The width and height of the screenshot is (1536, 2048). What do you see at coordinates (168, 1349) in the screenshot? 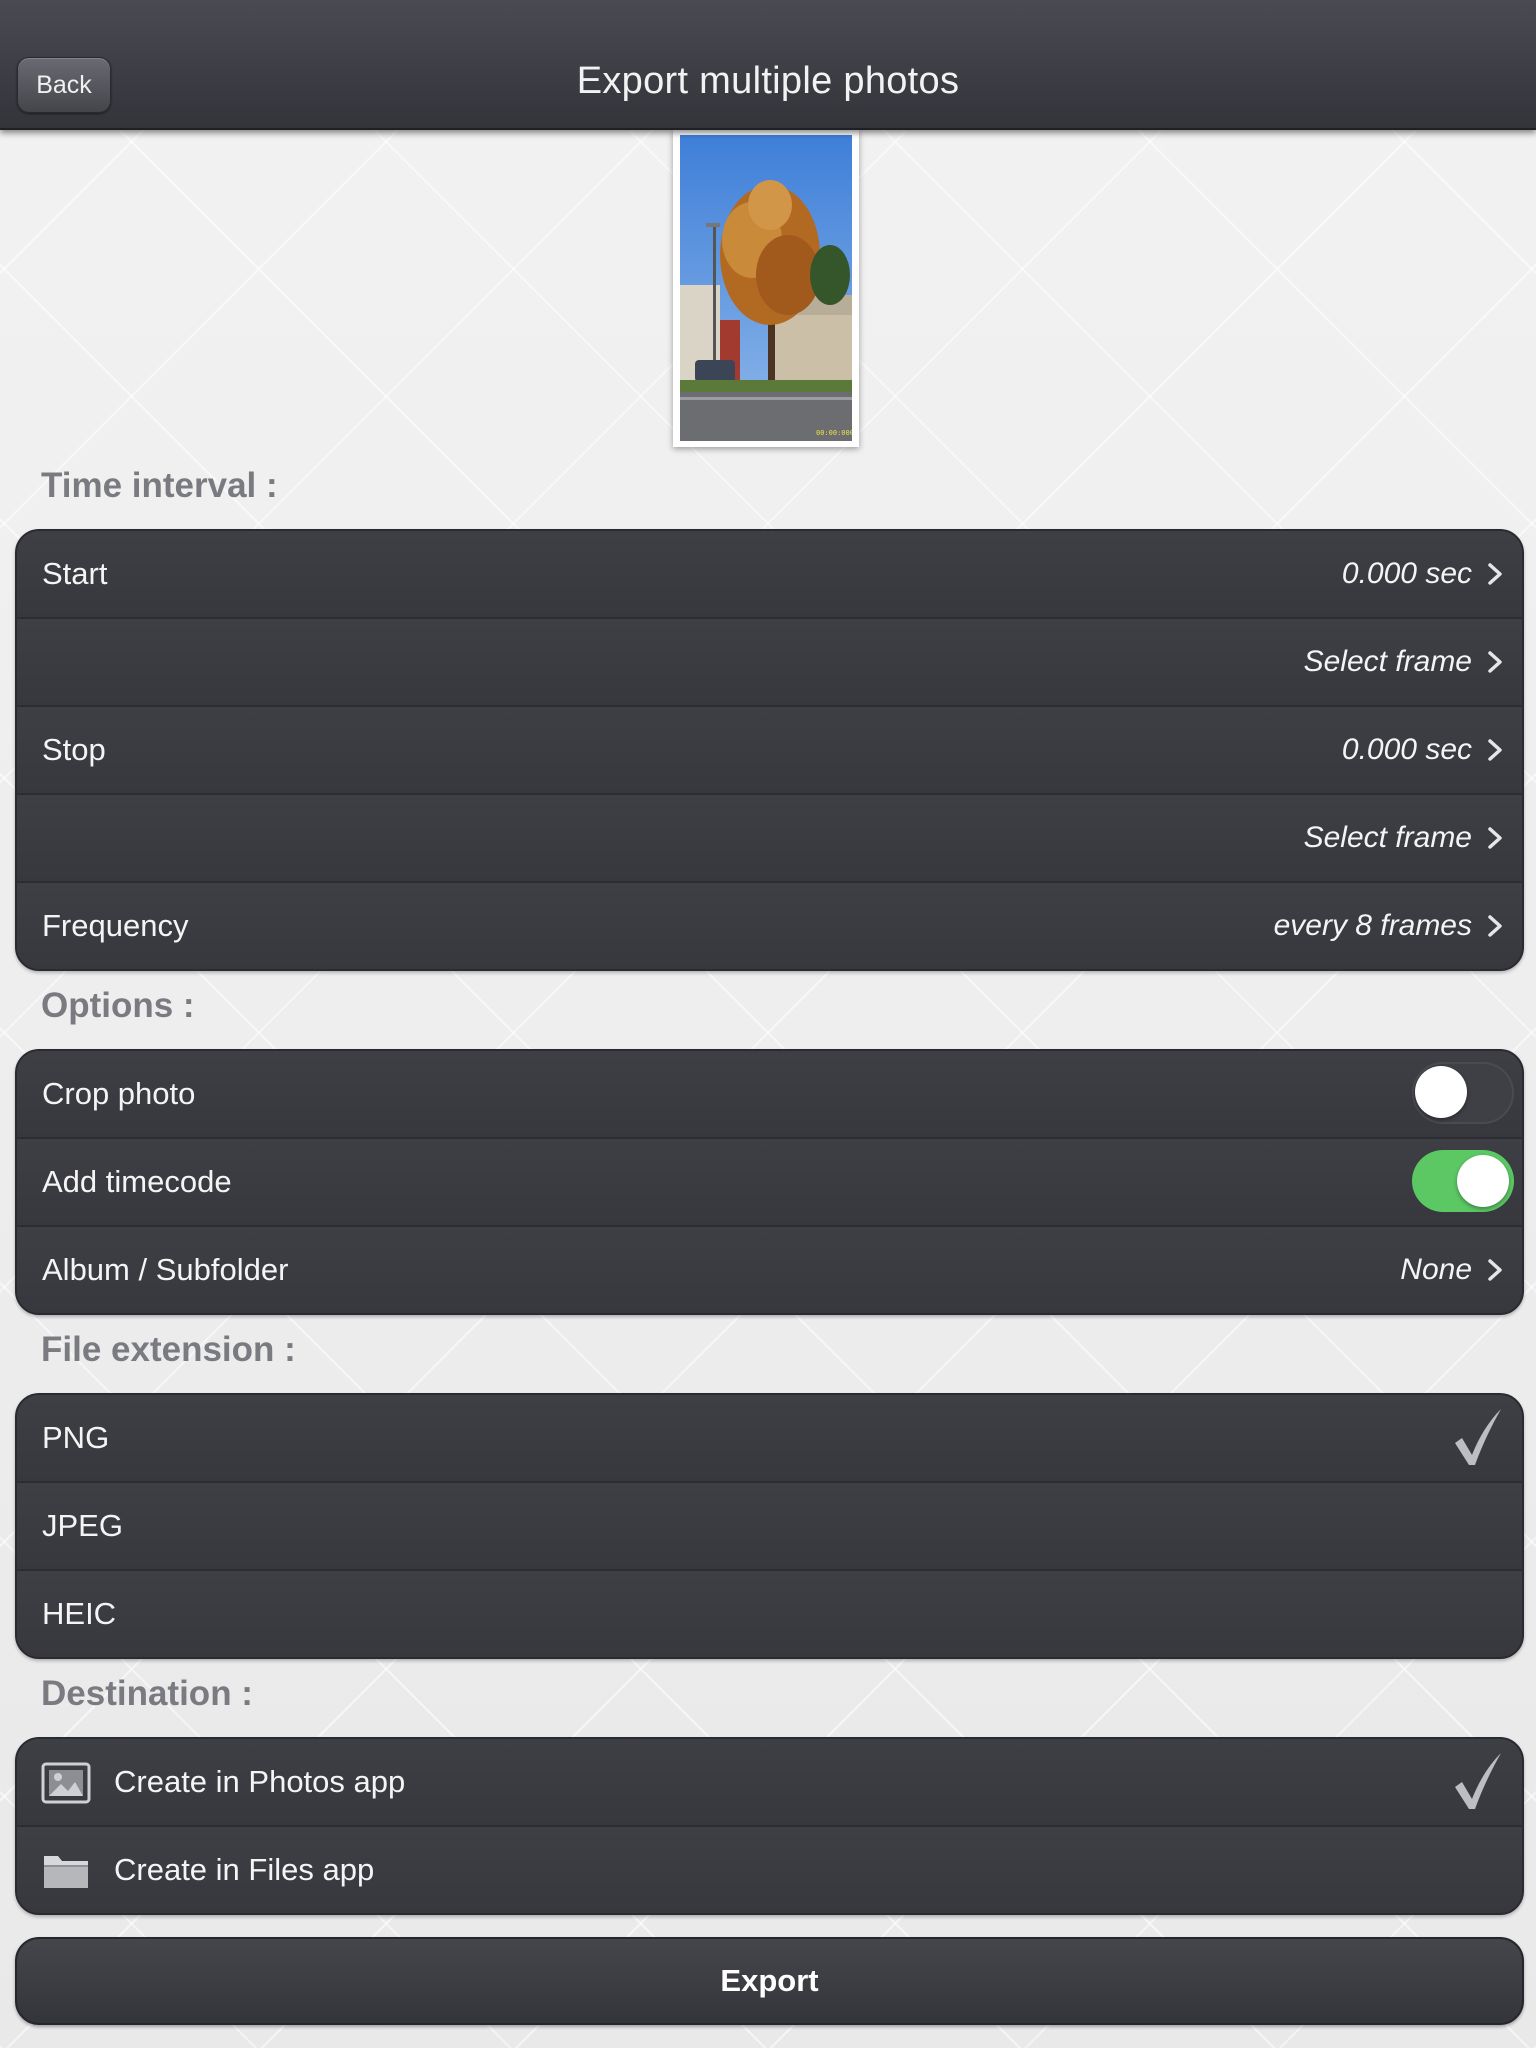
I see `section-header-file-extension: File extension :` at bounding box center [168, 1349].